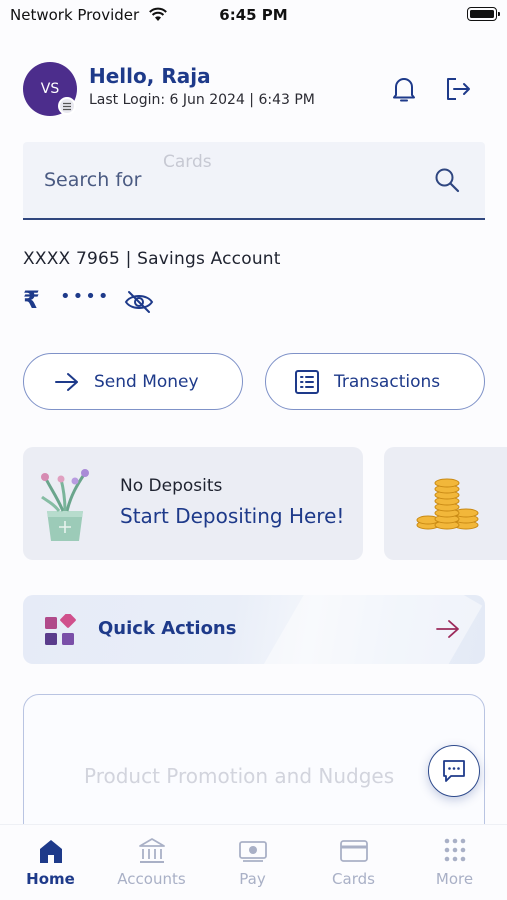 The height and width of the screenshot is (900, 507). Describe the element at coordinates (67, 106) in the screenshot. I see `menu-badge-icon` at that location.